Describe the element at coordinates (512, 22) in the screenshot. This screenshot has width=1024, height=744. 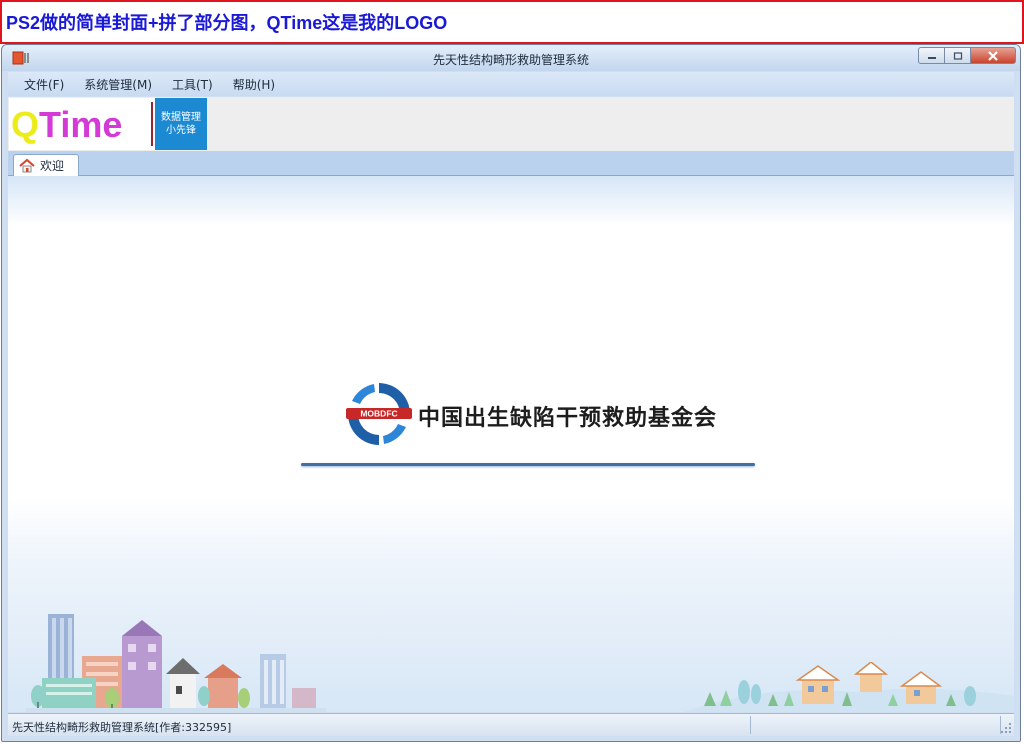
I see `caption-banner: PS2做的简单封面+拼了部分图，QTime这是我的LOGO` at that location.